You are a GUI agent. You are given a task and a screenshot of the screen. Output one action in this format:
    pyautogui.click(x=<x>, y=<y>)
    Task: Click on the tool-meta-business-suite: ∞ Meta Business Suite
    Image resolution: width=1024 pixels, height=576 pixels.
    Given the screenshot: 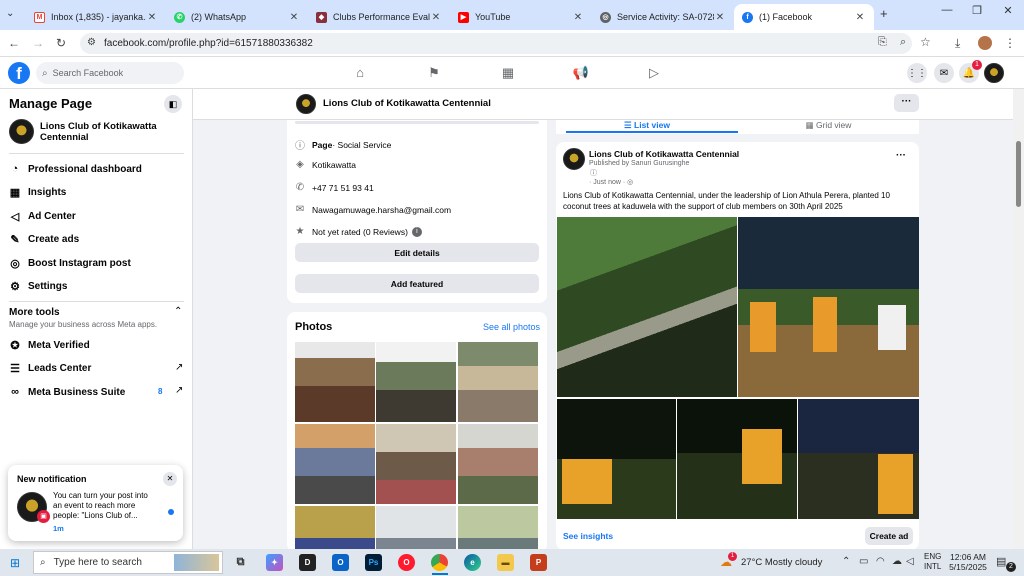 What is the action you would take?
    pyautogui.click(x=67, y=392)
    